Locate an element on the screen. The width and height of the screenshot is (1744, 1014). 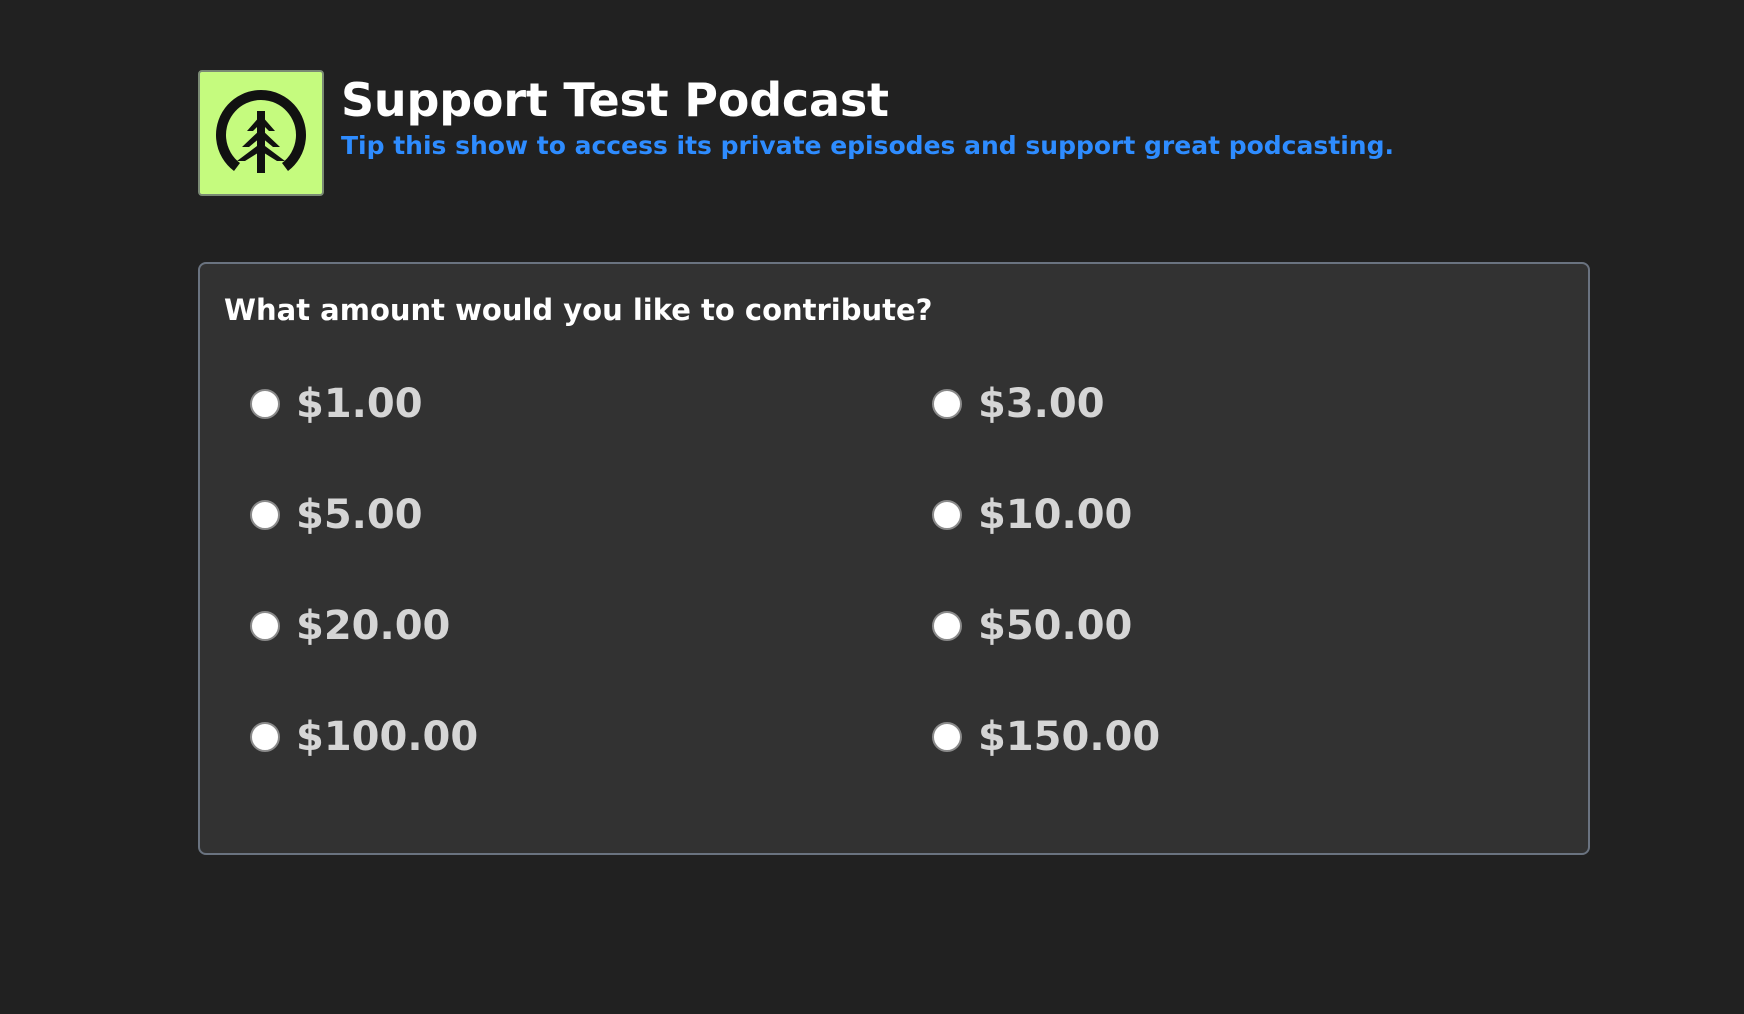
amount-label: $150.00 is located at coordinates (1069, 737).